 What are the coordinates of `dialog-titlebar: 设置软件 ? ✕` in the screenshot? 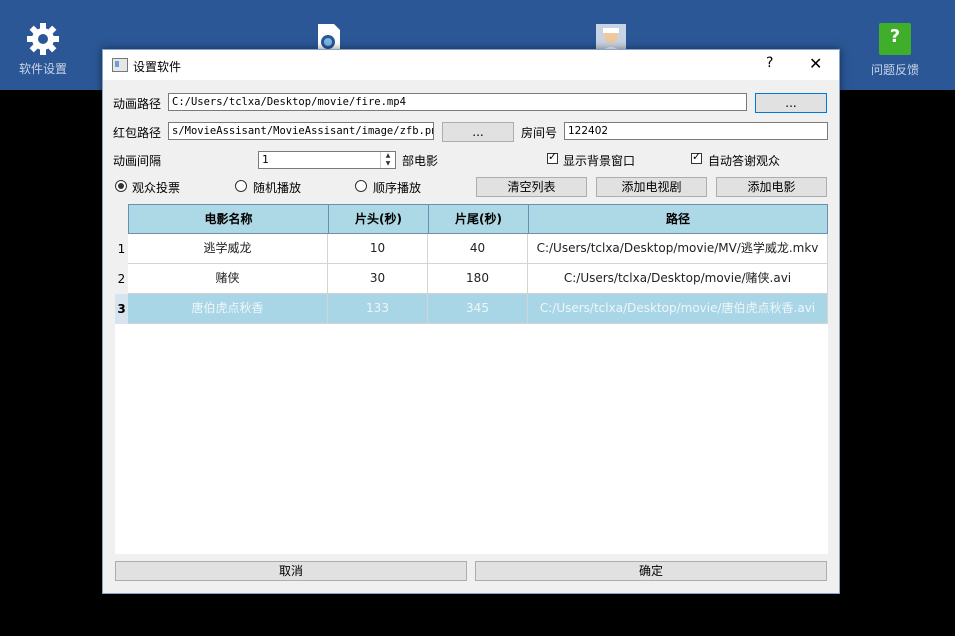 It's located at (471, 65).